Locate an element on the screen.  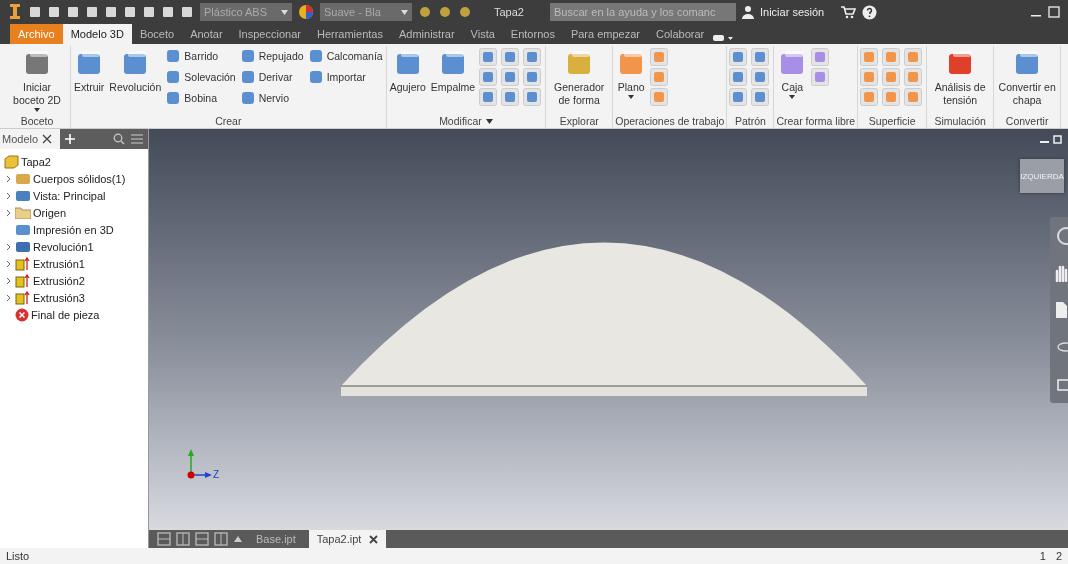
toggle-icon is located at coordinates (723, 38).